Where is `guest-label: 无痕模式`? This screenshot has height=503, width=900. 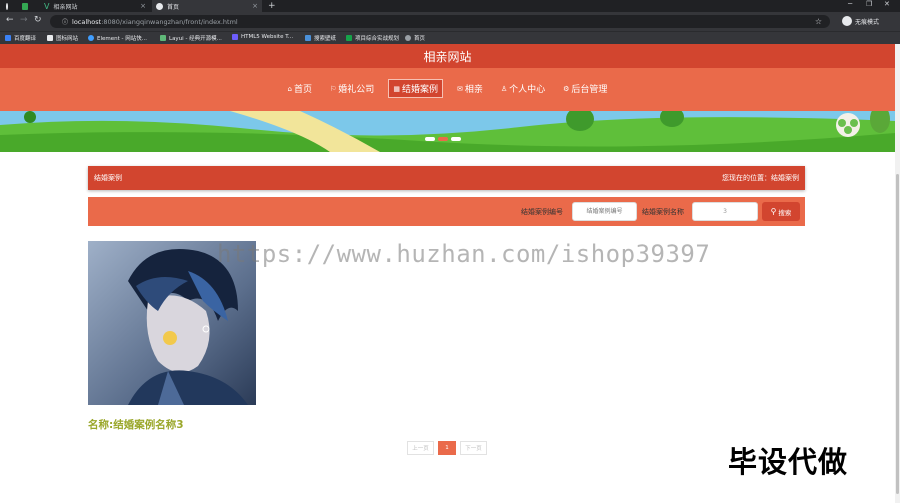
guest-label: 无痕模式 is located at coordinates (867, 22).